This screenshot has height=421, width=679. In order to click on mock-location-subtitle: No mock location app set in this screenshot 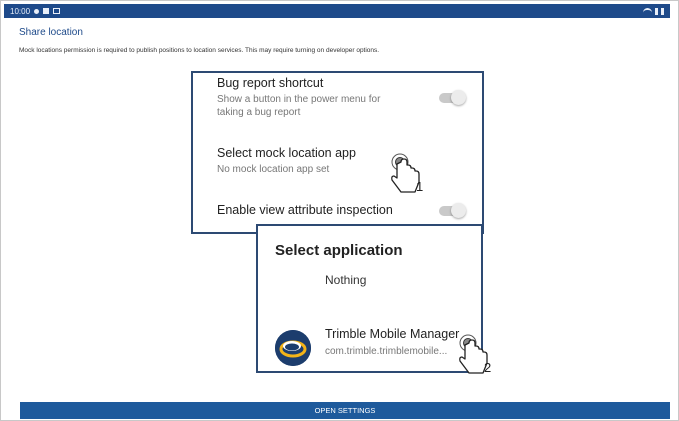, I will do `click(273, 169)`.